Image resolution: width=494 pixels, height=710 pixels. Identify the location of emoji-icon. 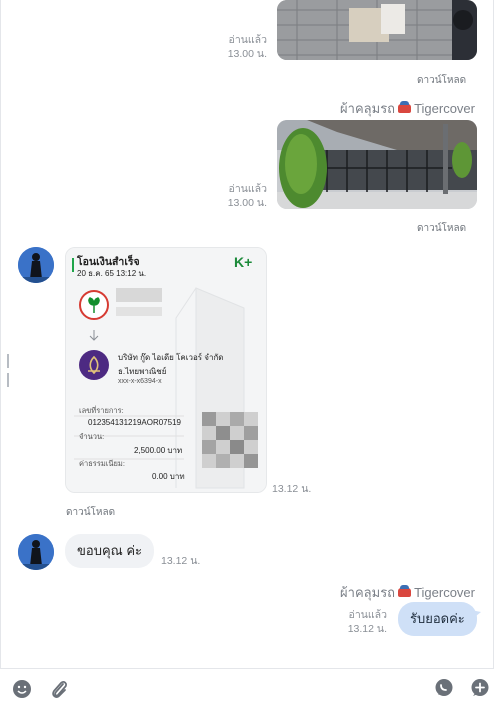
(22, 689).